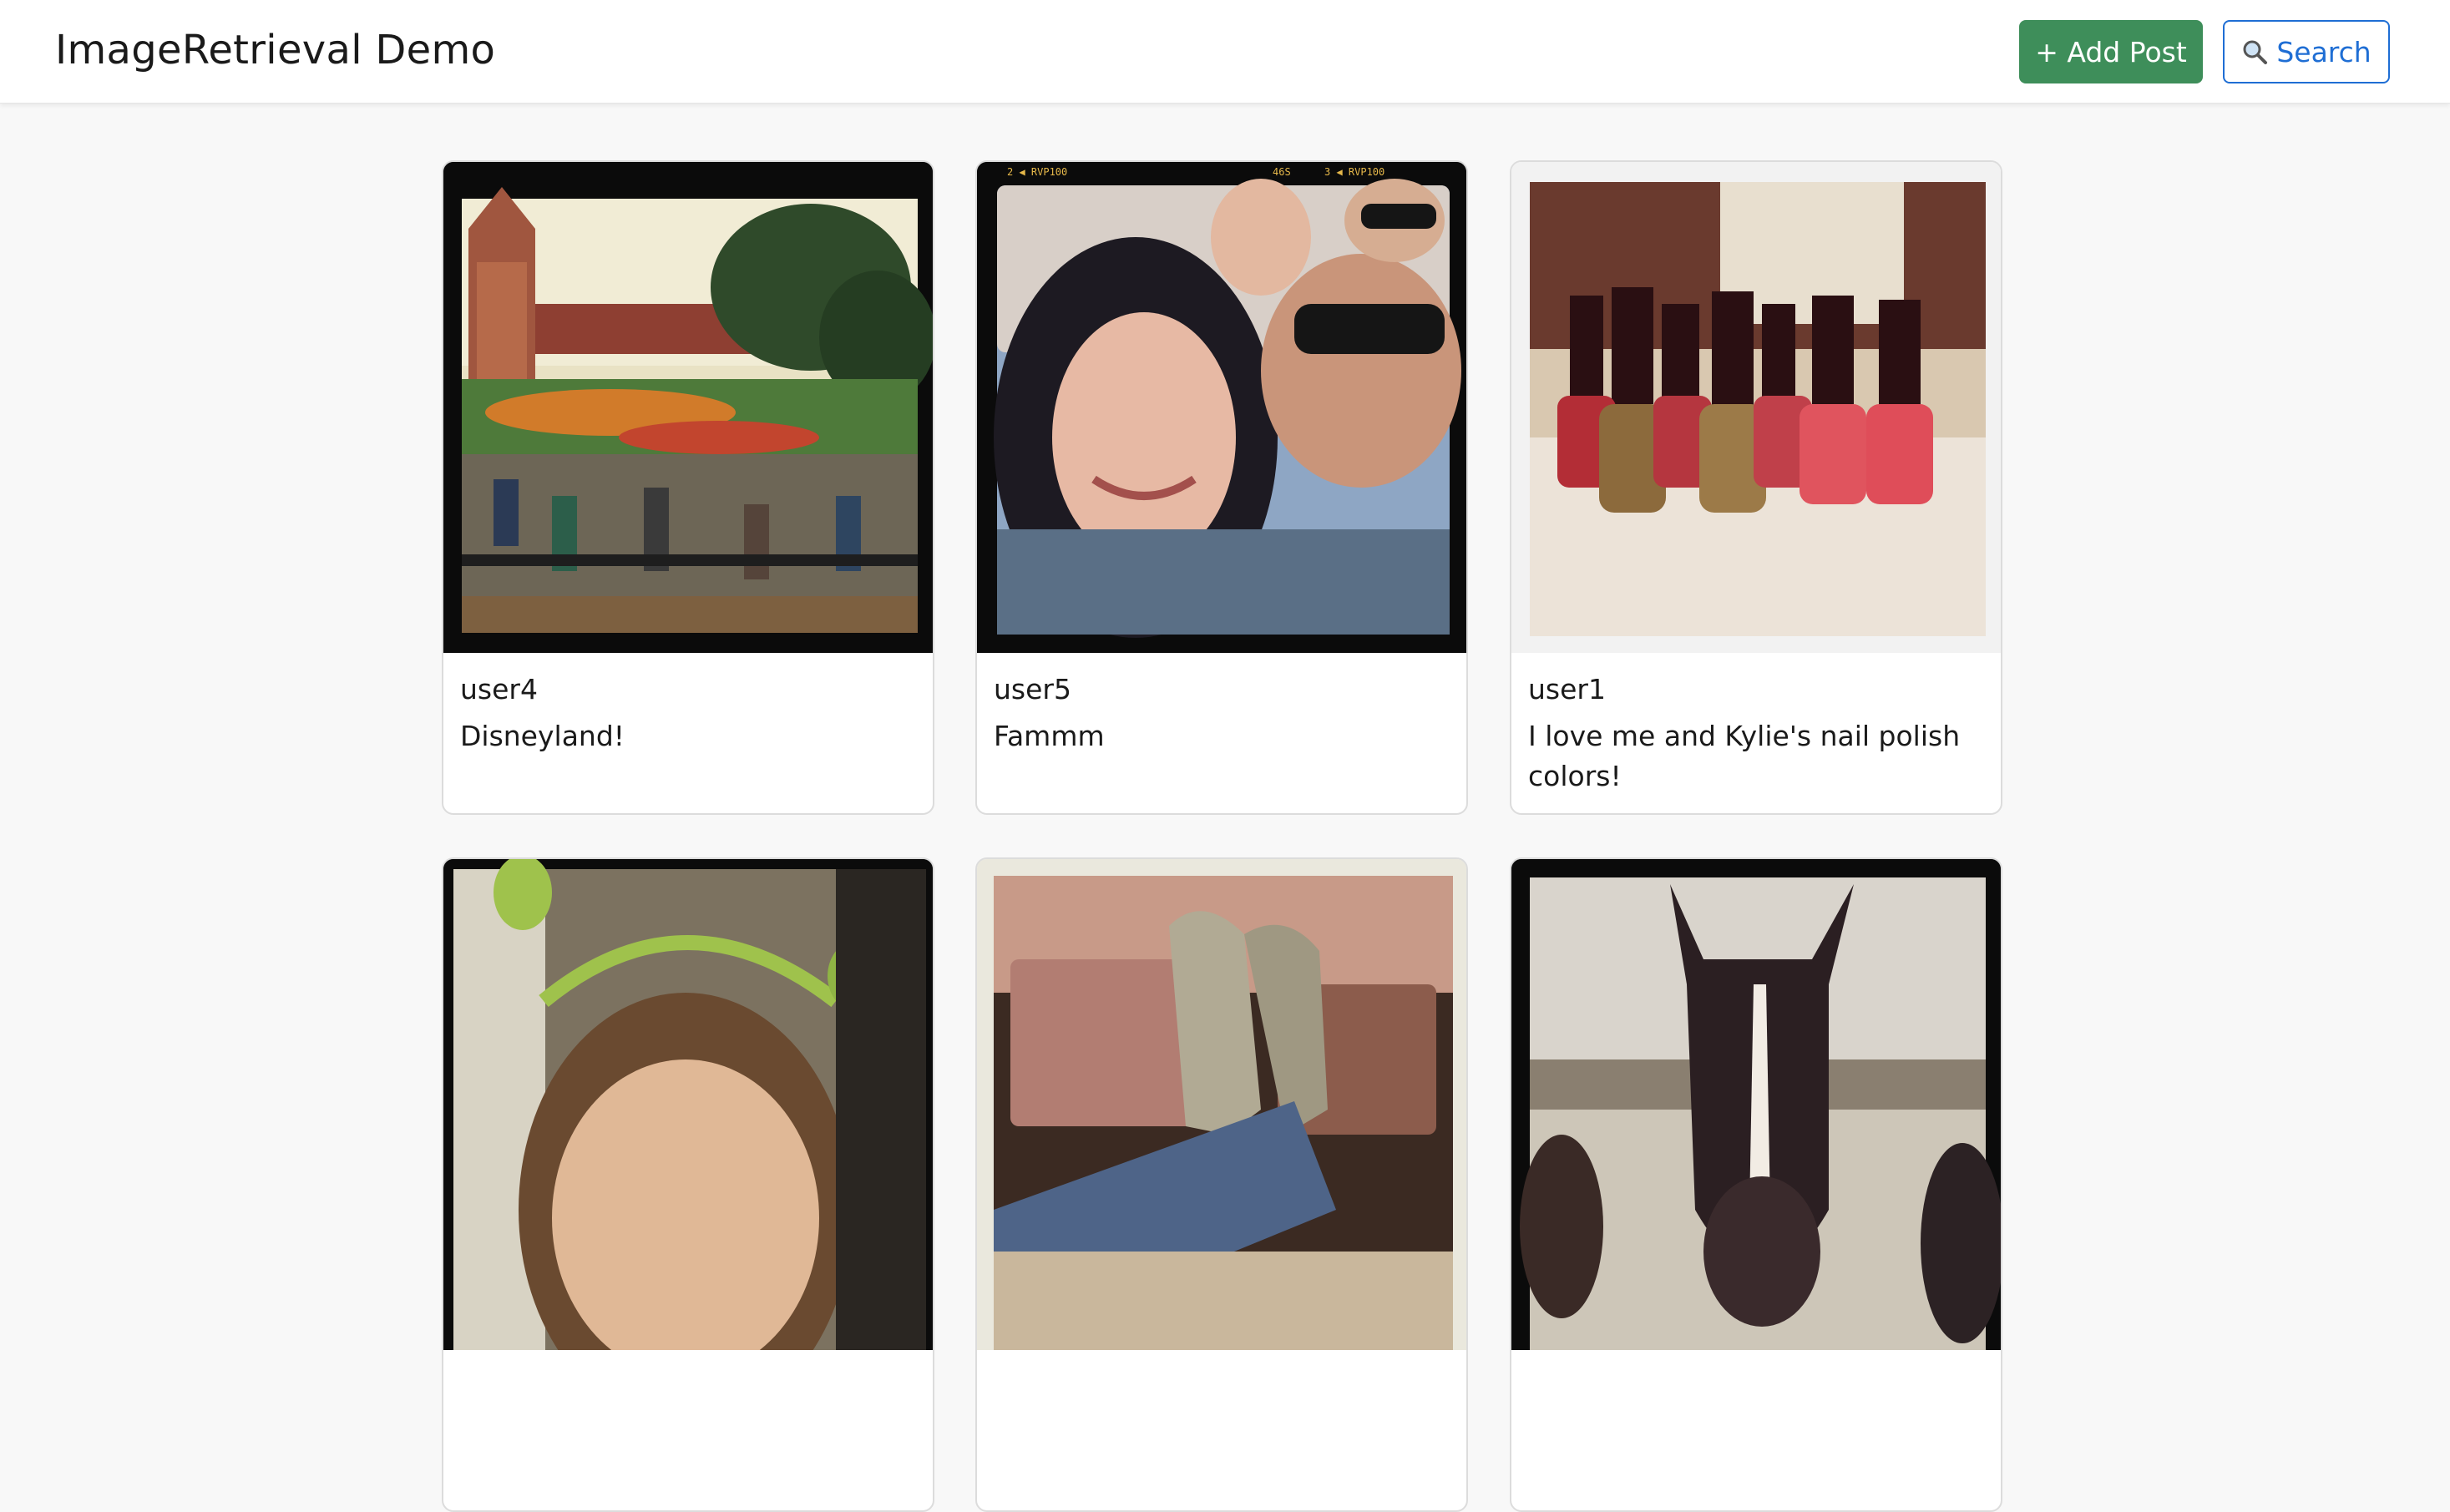 The image size is (2450, 1512). What do you see at coordinates (1037, 172) in the screenshot?
I see `svg-text: 2 ◀ RVP100` at bounding box center [1037, 172].